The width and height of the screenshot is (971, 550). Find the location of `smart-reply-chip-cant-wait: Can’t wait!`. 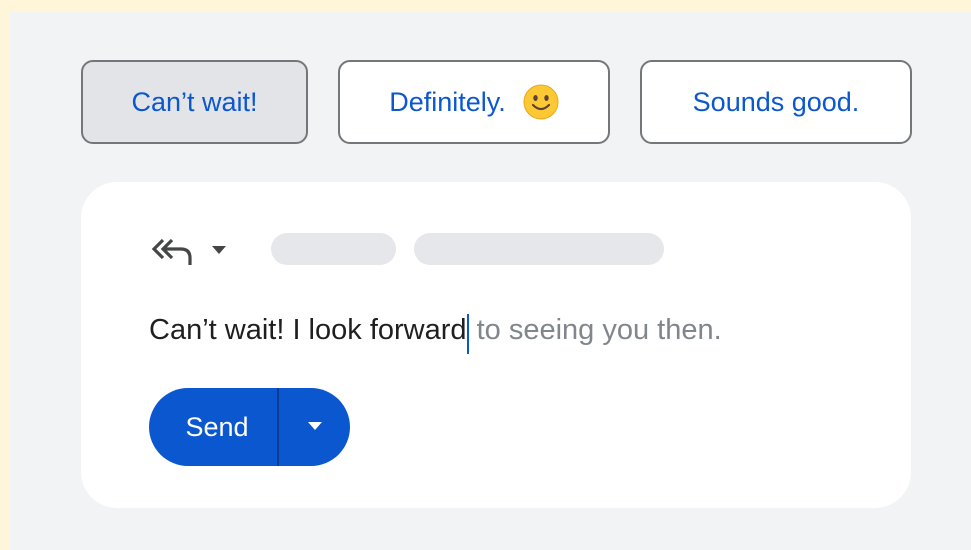

smart-reply-chip-cant-wait: Can’t wait! is located at coordinates (194, 102).